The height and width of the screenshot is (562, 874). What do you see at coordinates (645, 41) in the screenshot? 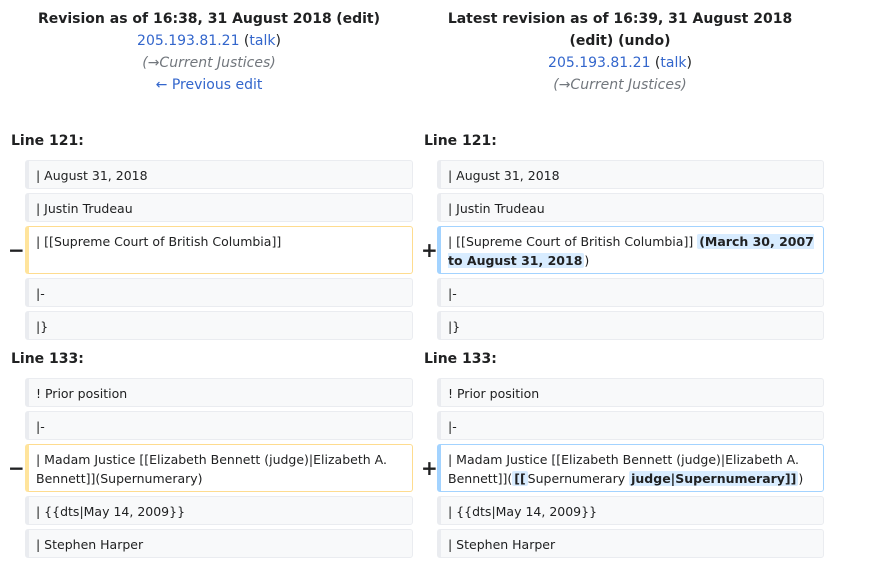
I see `undo-link: undo` at bounding box center [645, 41].